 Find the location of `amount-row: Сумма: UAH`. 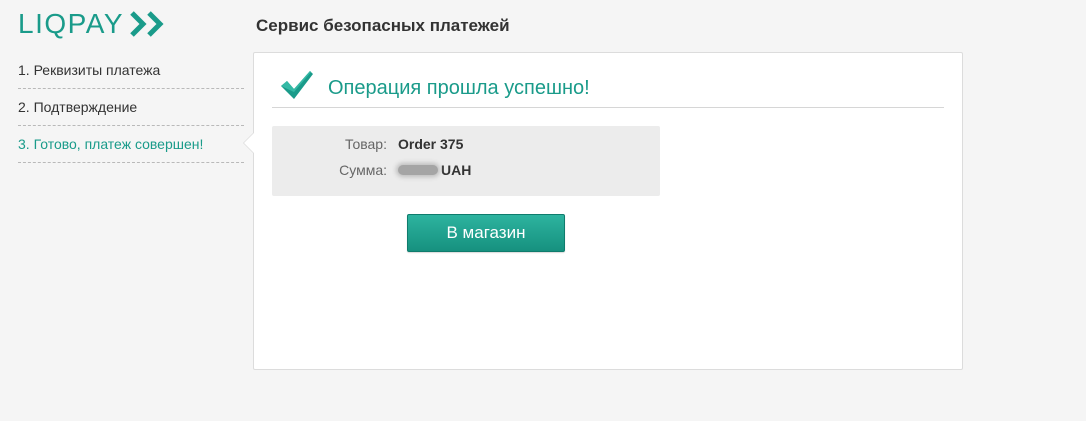

amount-row: Сумма: UAH is located at coordinates (466, 170).